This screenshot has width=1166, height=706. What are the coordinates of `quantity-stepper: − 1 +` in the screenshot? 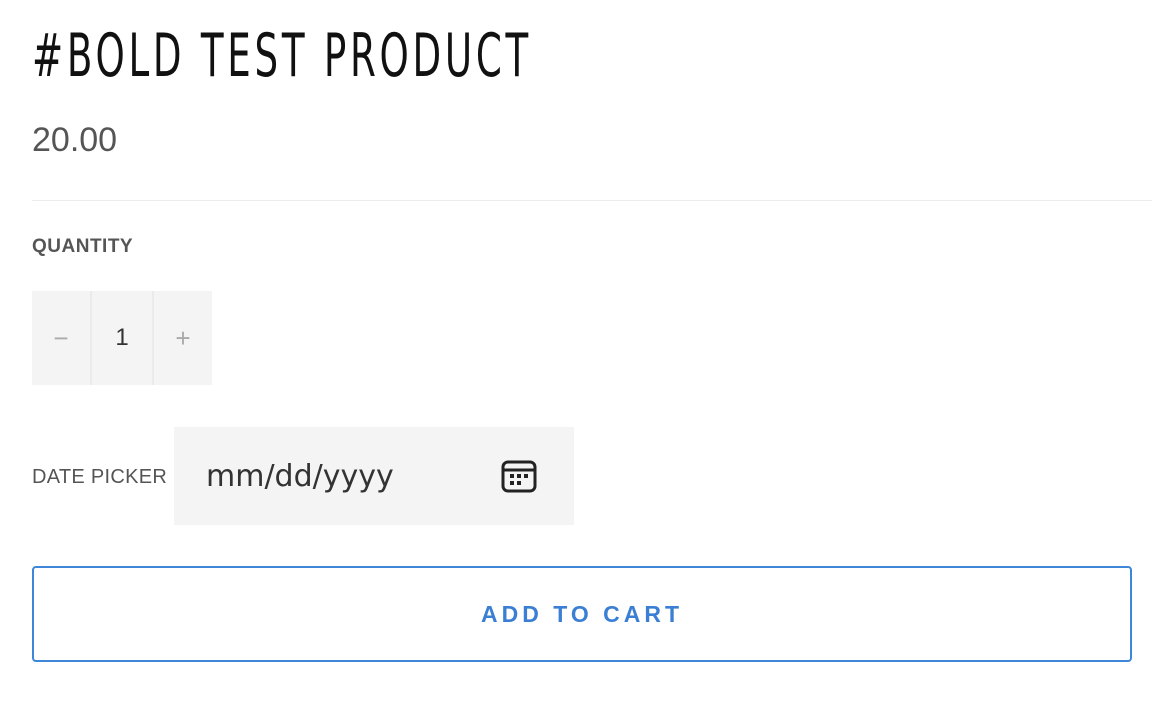 It's located at (122, 338).